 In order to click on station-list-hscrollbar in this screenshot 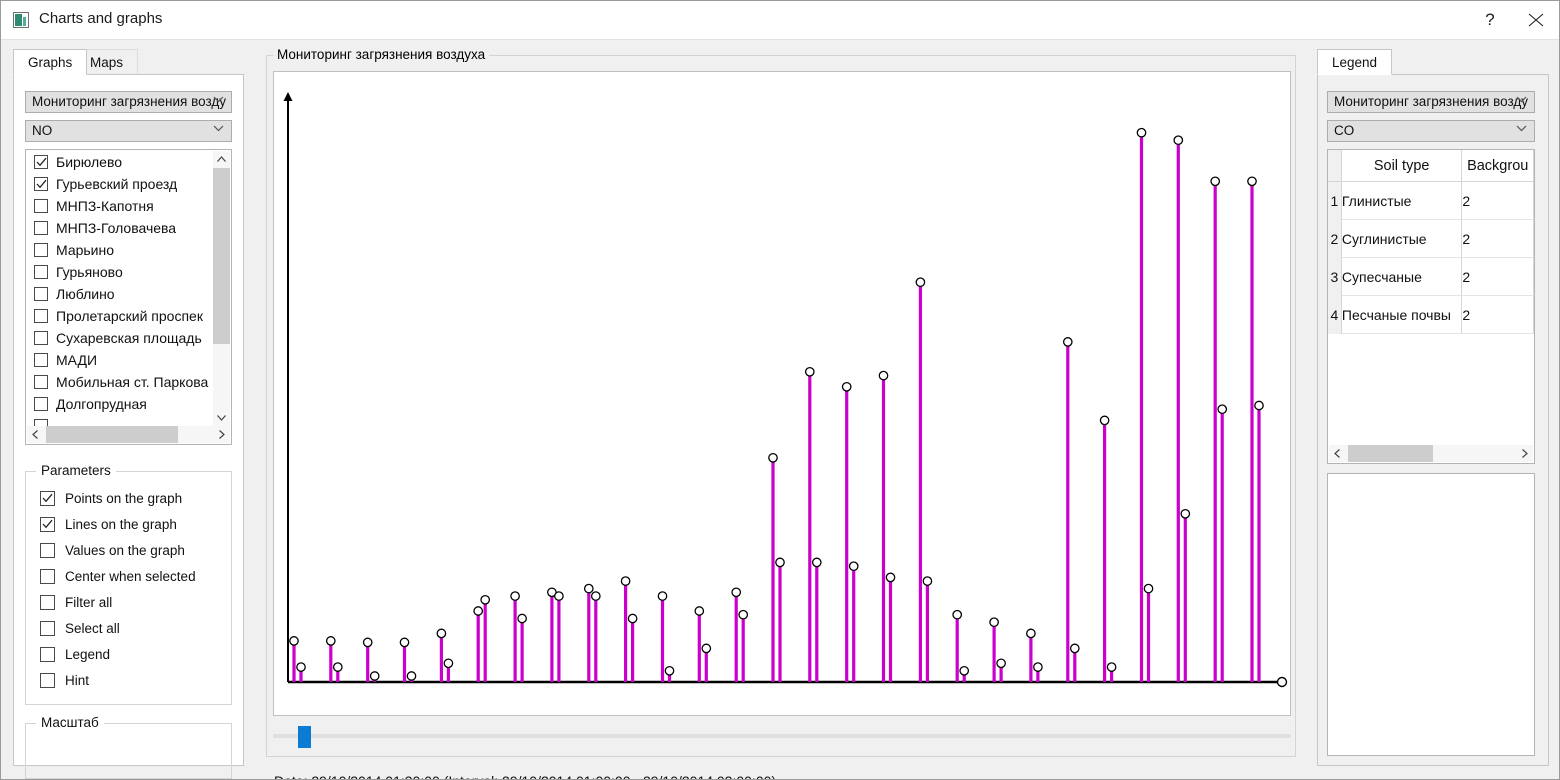, I will do `click(128, 434)`.